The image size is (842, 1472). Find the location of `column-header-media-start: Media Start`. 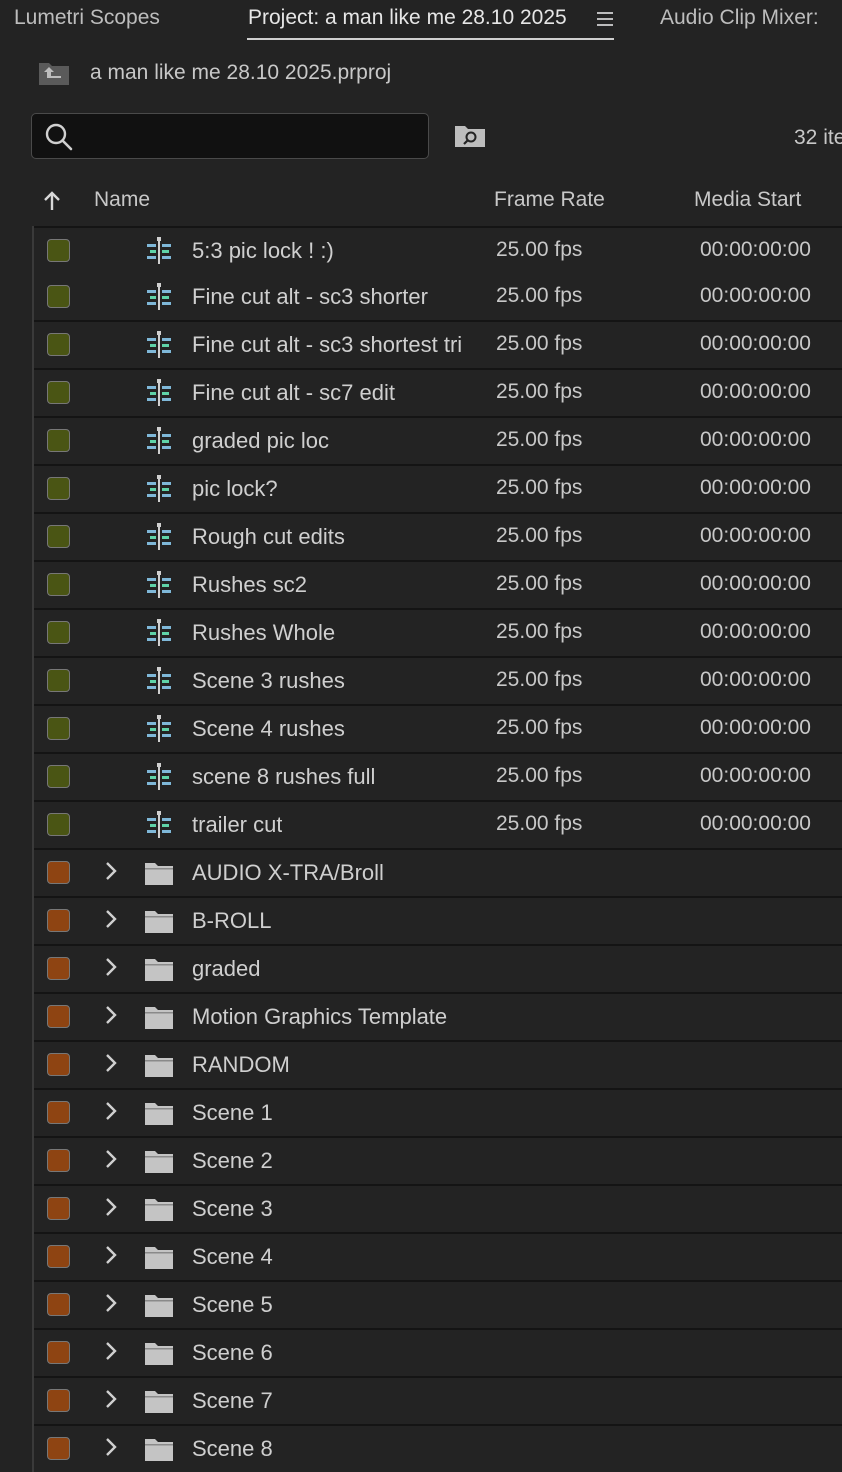

column-header-media-start: Media Start is located at coordinates (747, 200).